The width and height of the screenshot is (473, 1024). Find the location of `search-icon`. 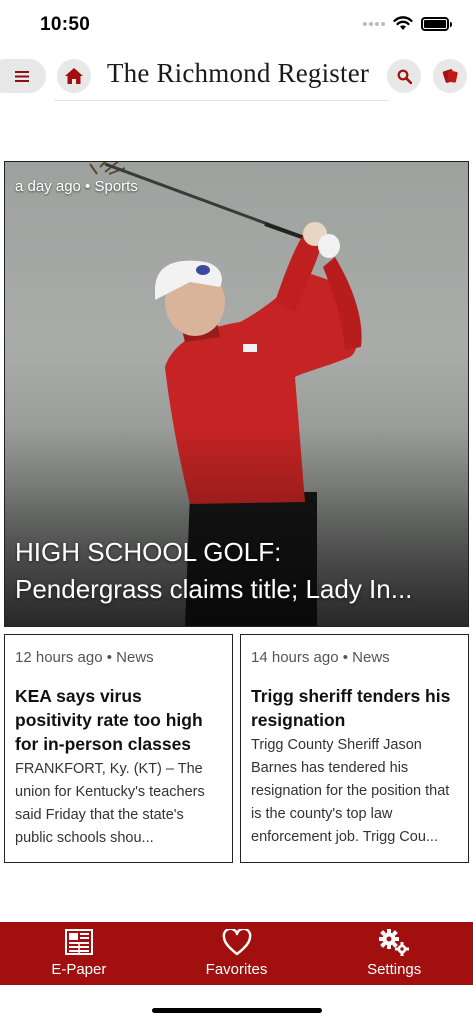

search-icon is located at coordinates (404, 76).